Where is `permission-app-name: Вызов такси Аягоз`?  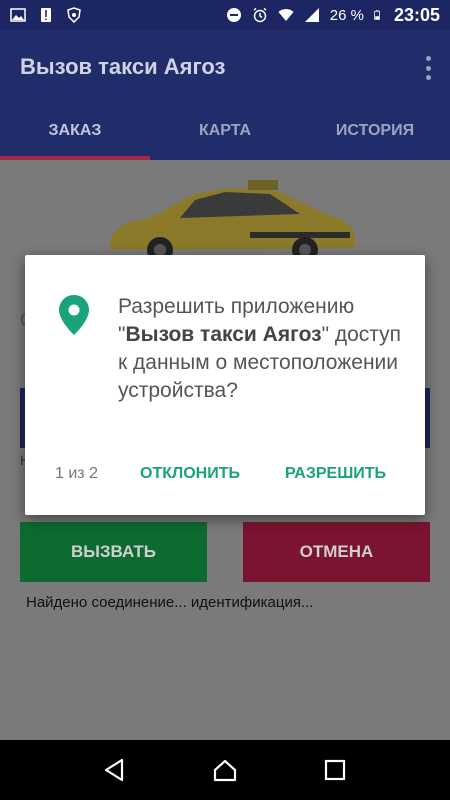 permission-app-name: Вызов такси Аягоз is located at coordinates (223, 334).